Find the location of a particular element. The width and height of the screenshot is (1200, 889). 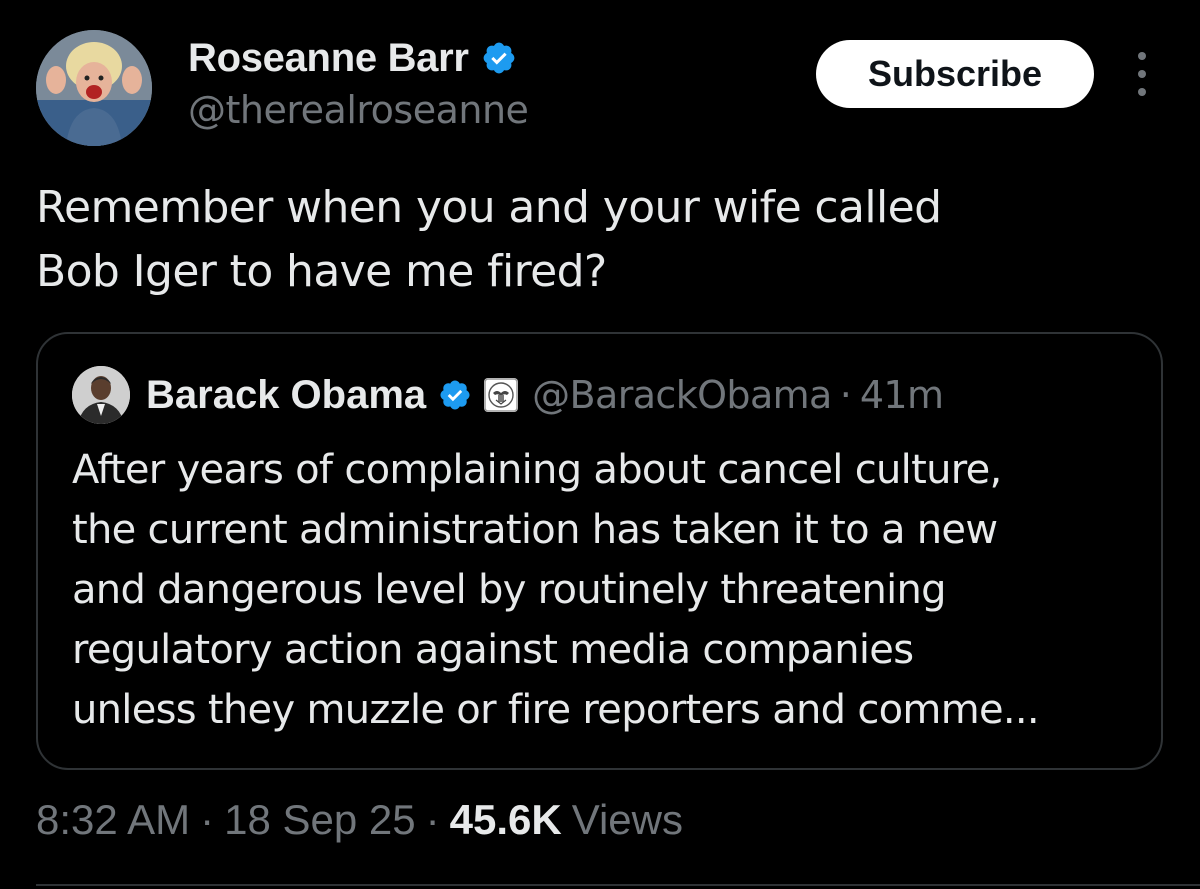

views-label: Views is located at coordinates (627, 820).